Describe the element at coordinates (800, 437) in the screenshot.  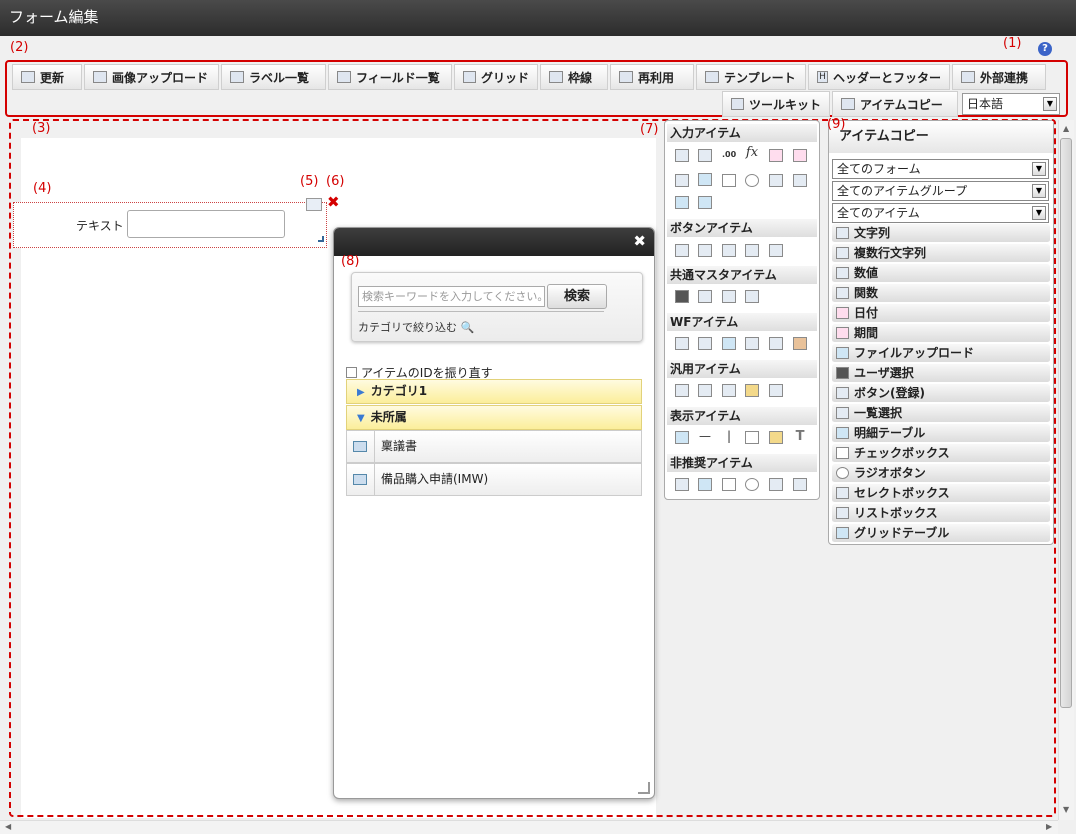
I see `text-icon: T` at that location.